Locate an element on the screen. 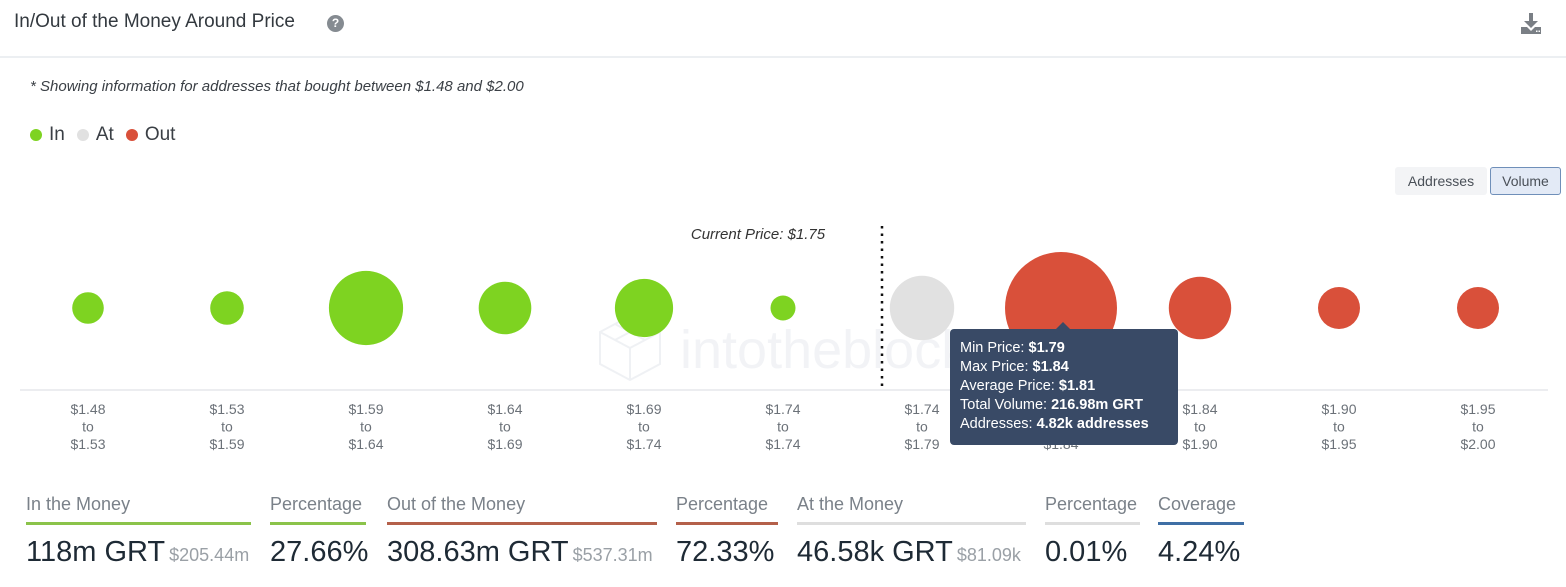 This screenshot has height=587, width=1566. stat-label: Out of the Money is located at coordinates (456, 504).